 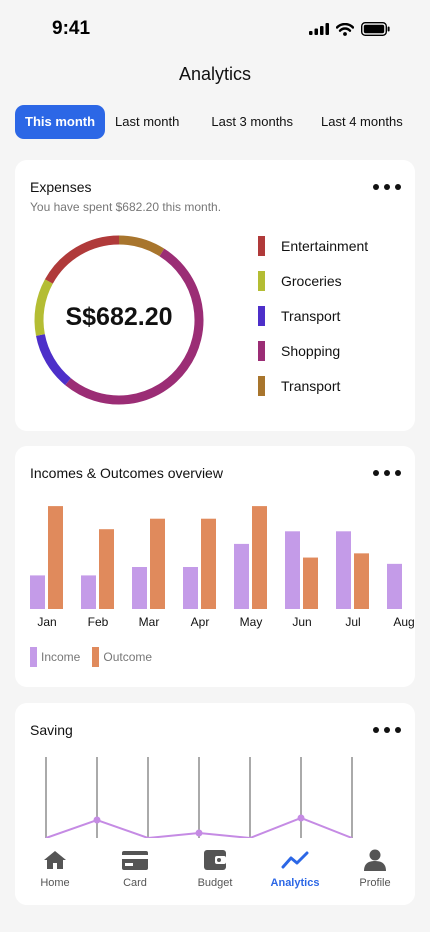 What do you see at coordinates (135, 883) in the screenshot?
I see `nav-label: Card` at bounding box center [135, 883].